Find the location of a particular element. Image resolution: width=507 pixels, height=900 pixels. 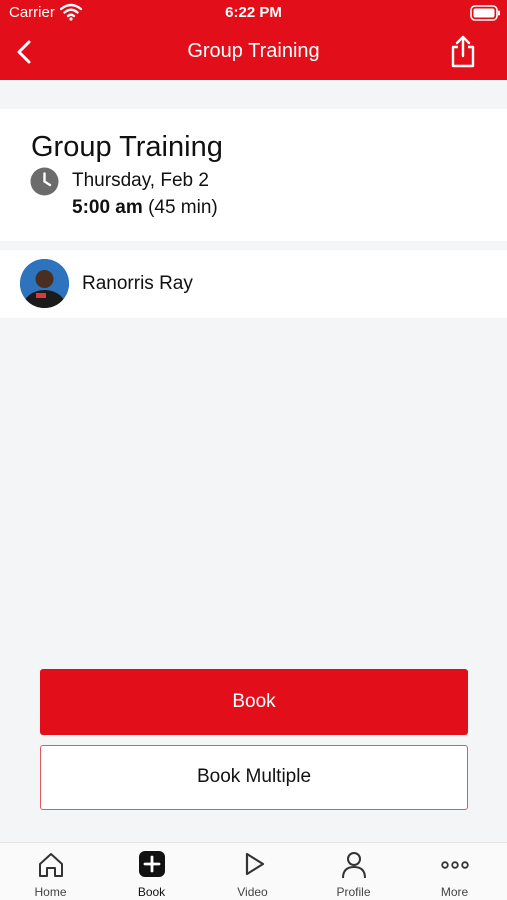

clock-icon is located at coordinates (44, 181).